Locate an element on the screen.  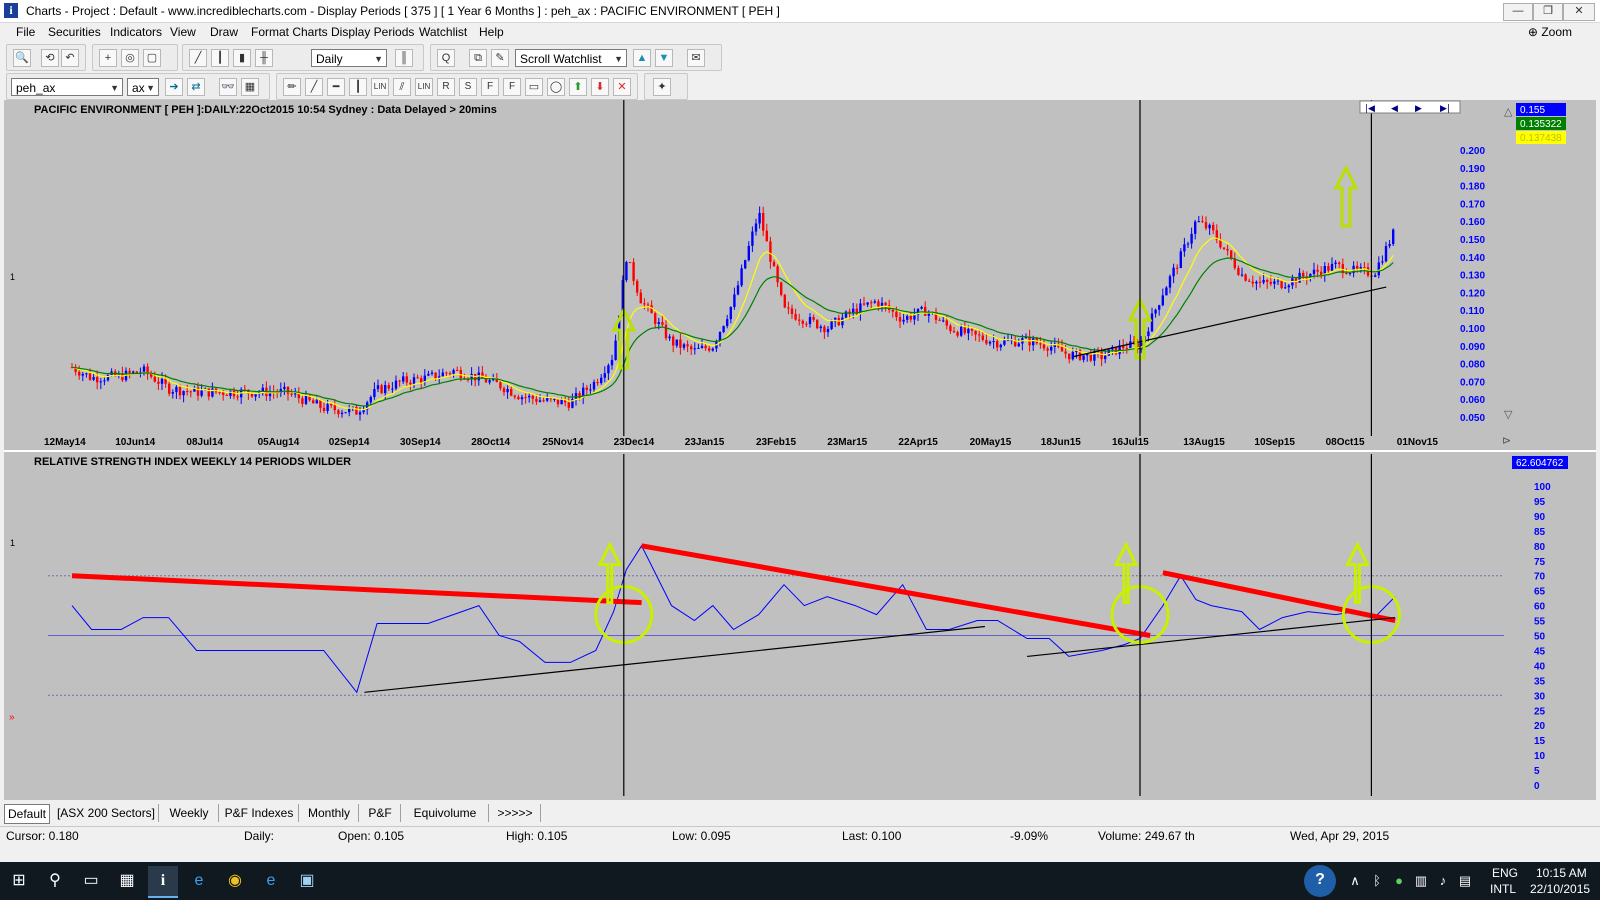
nav-last-button: ▶| is located at coordinates (1445, 109).